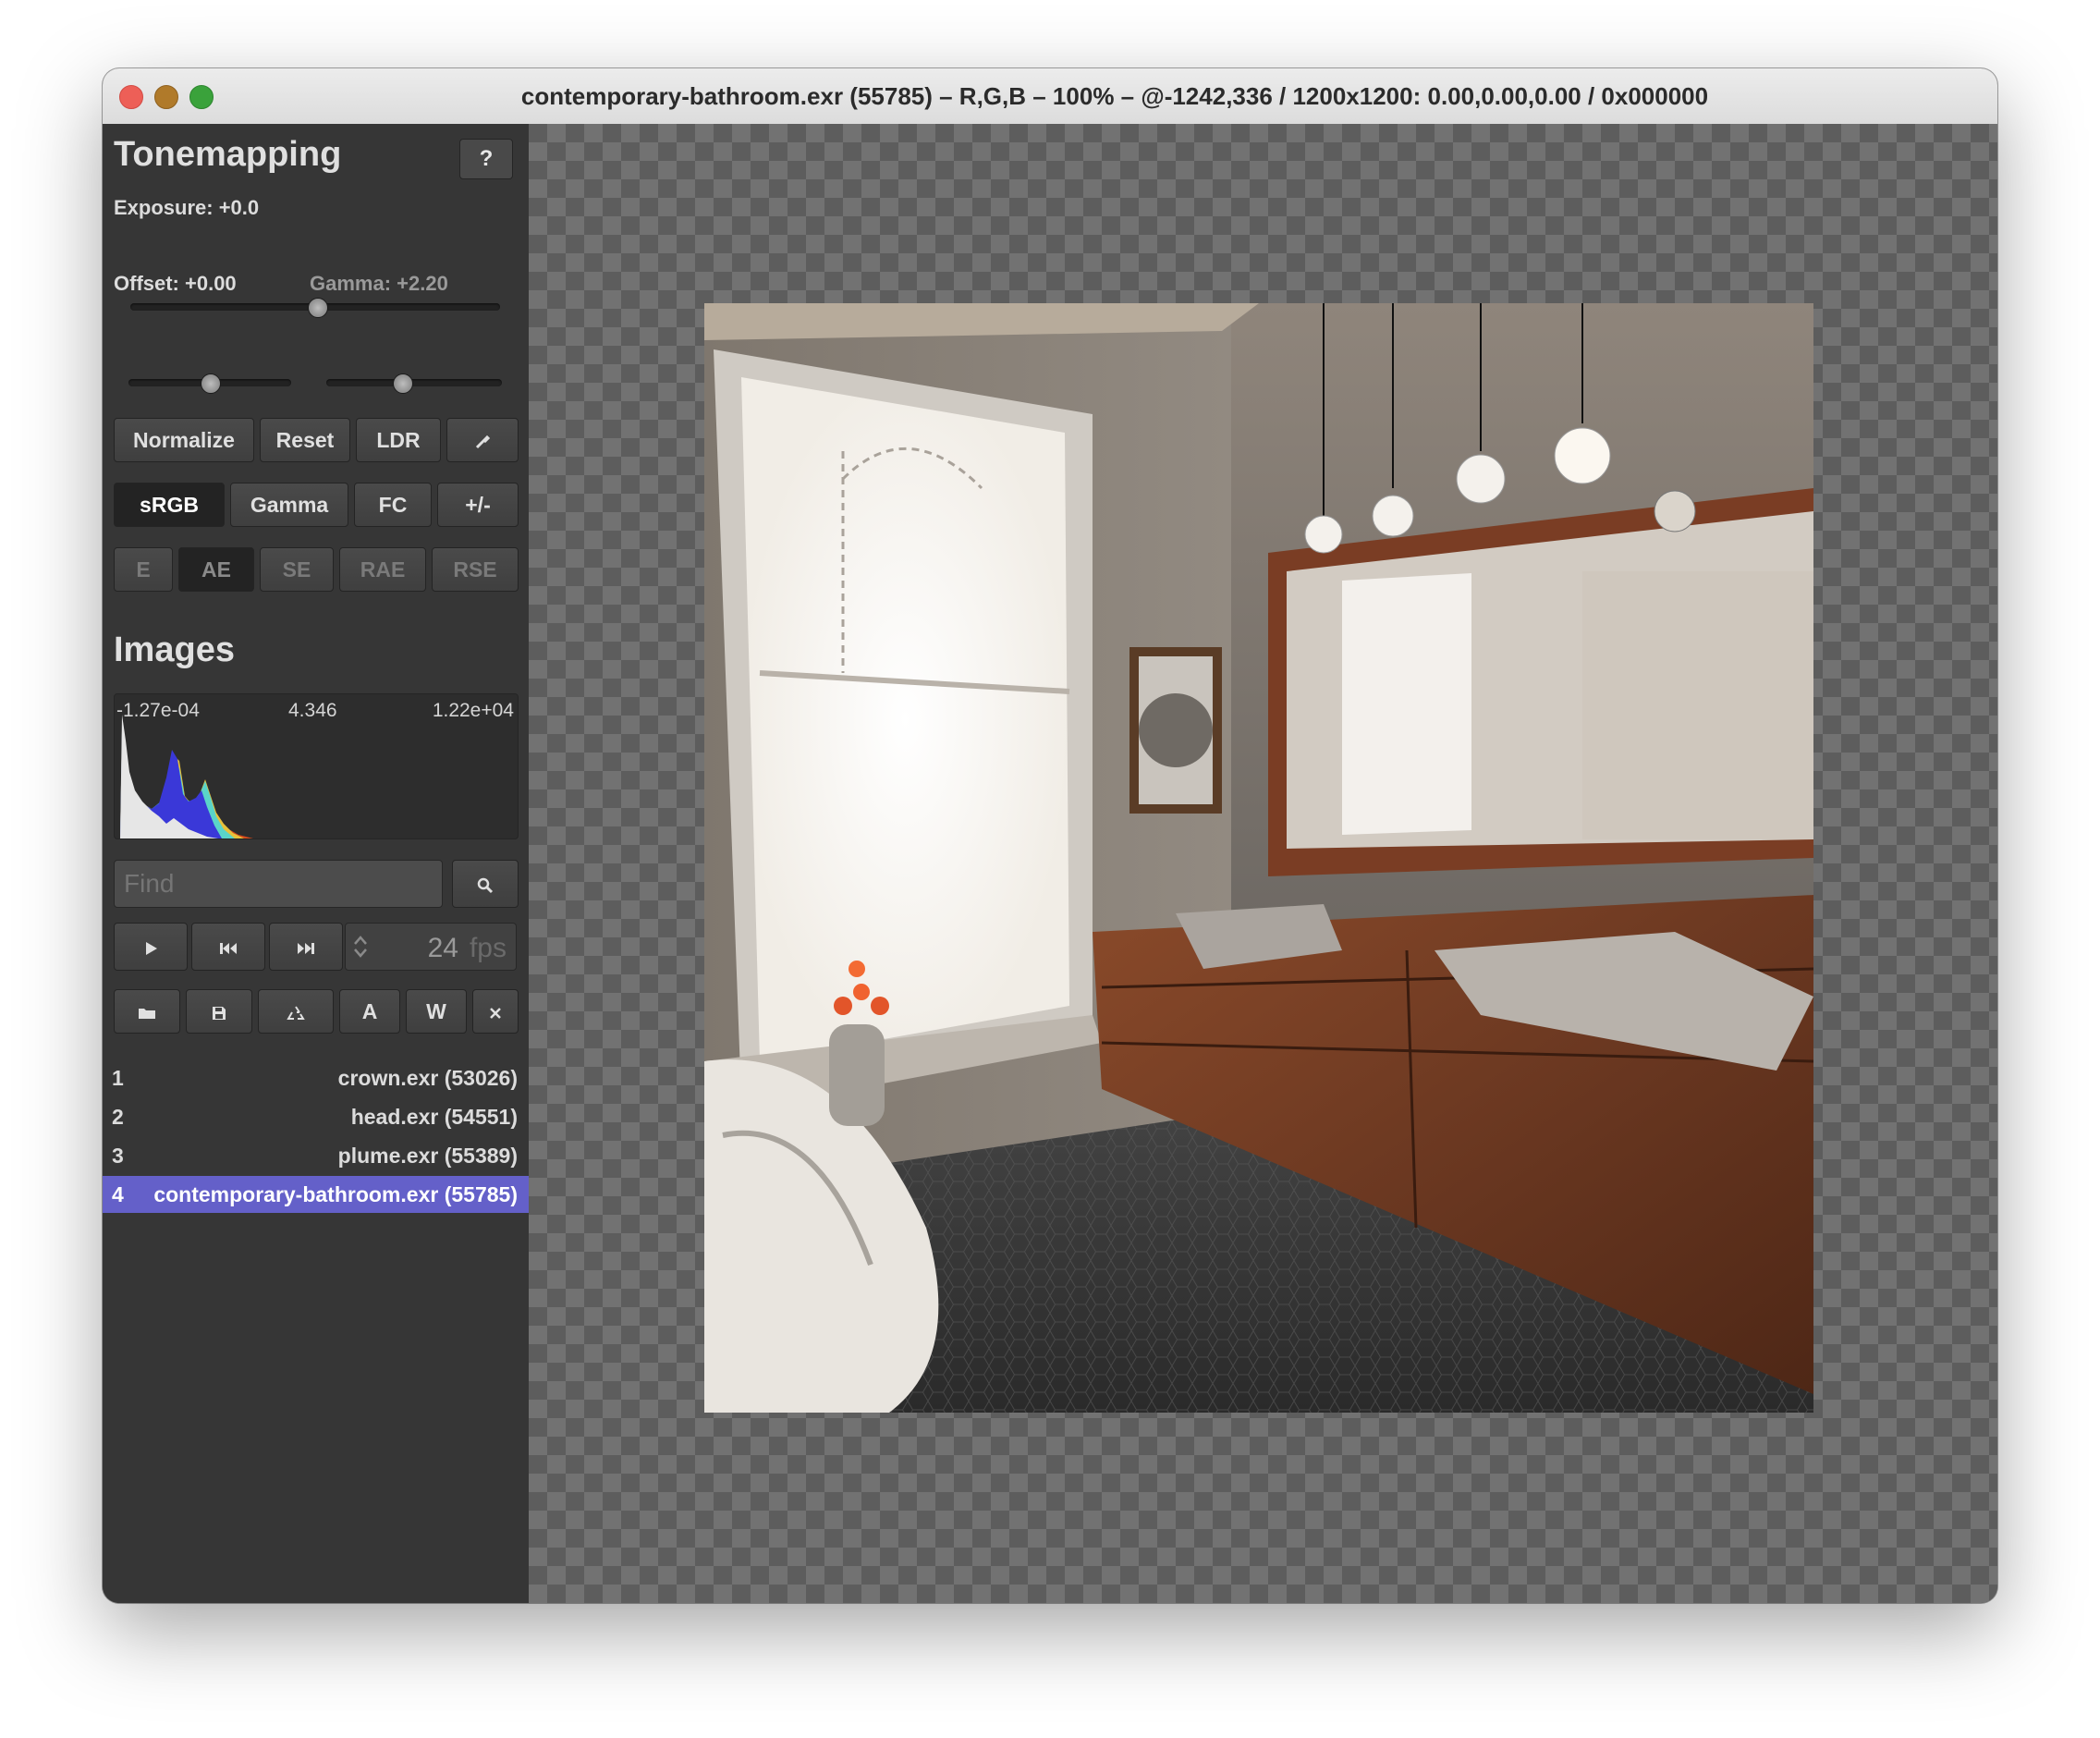 Image resolution: width=2100 pixels, height=1738 pixels. Describe the element at coordinates (382, 569) in the screenshot. I see `metric-rae: RAE` at that location.